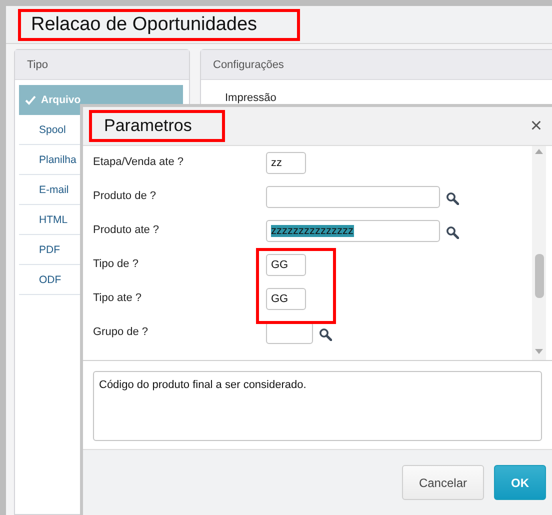 This screenshot has height=515, width=552. What do you see at coordinates (159, 24) in the screenshot?
I see `window-title: Relacao de Oportunidades` at bounding box center [159, 24].